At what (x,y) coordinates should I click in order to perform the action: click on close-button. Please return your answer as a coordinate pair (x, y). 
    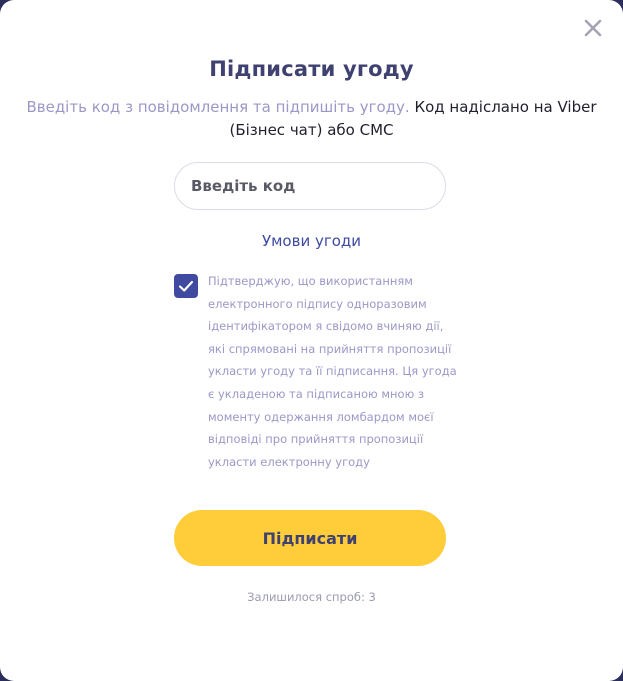
    Looking at the image, I should click on (593, 28).